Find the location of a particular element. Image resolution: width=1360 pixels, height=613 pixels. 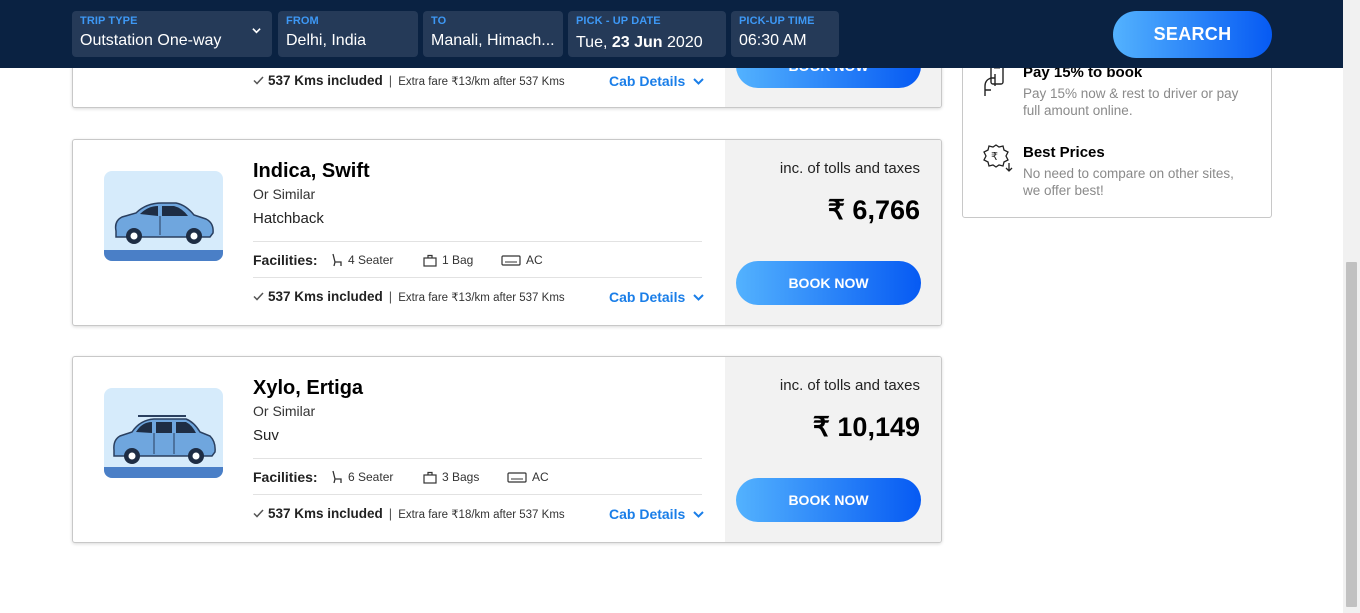

car-name: Xylo, Ertiga is located at coordinates (308, 388).